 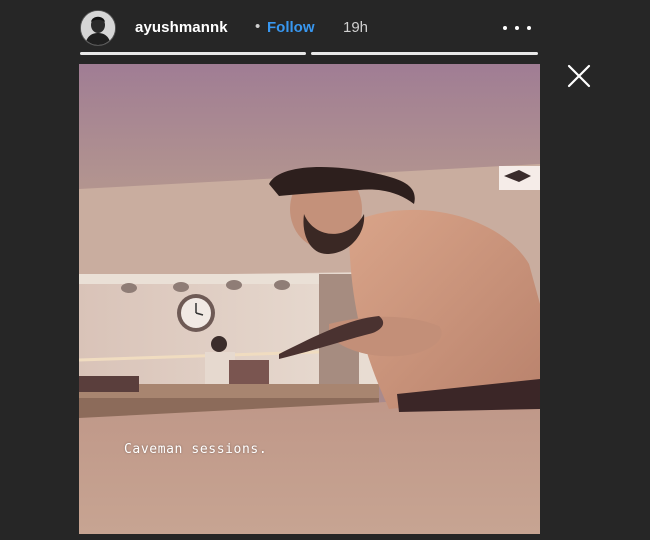 I want to click on post-time: 19h, so click(x=356, y=27).